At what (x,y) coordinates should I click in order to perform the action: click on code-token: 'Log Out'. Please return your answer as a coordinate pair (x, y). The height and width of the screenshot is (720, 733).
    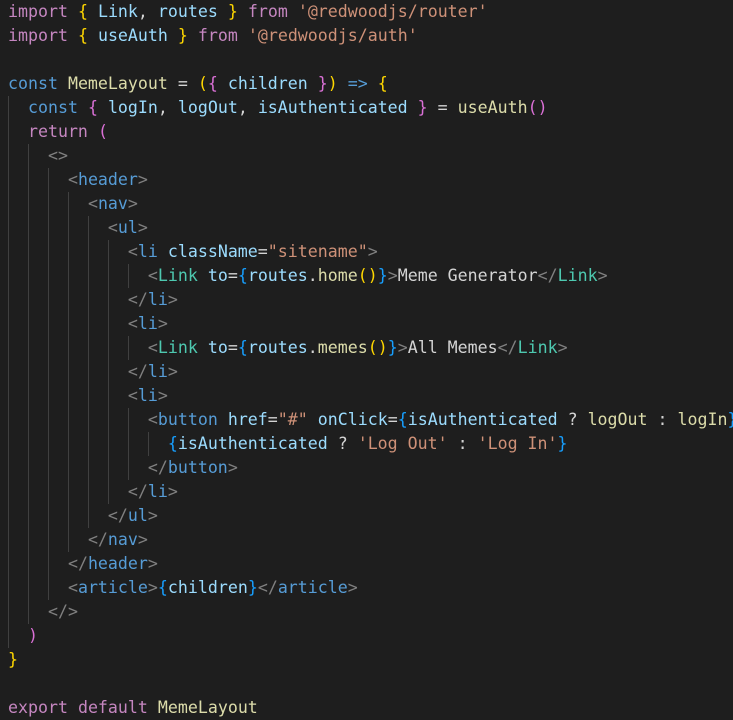
    Looking at the image, I should click on (402, 443).